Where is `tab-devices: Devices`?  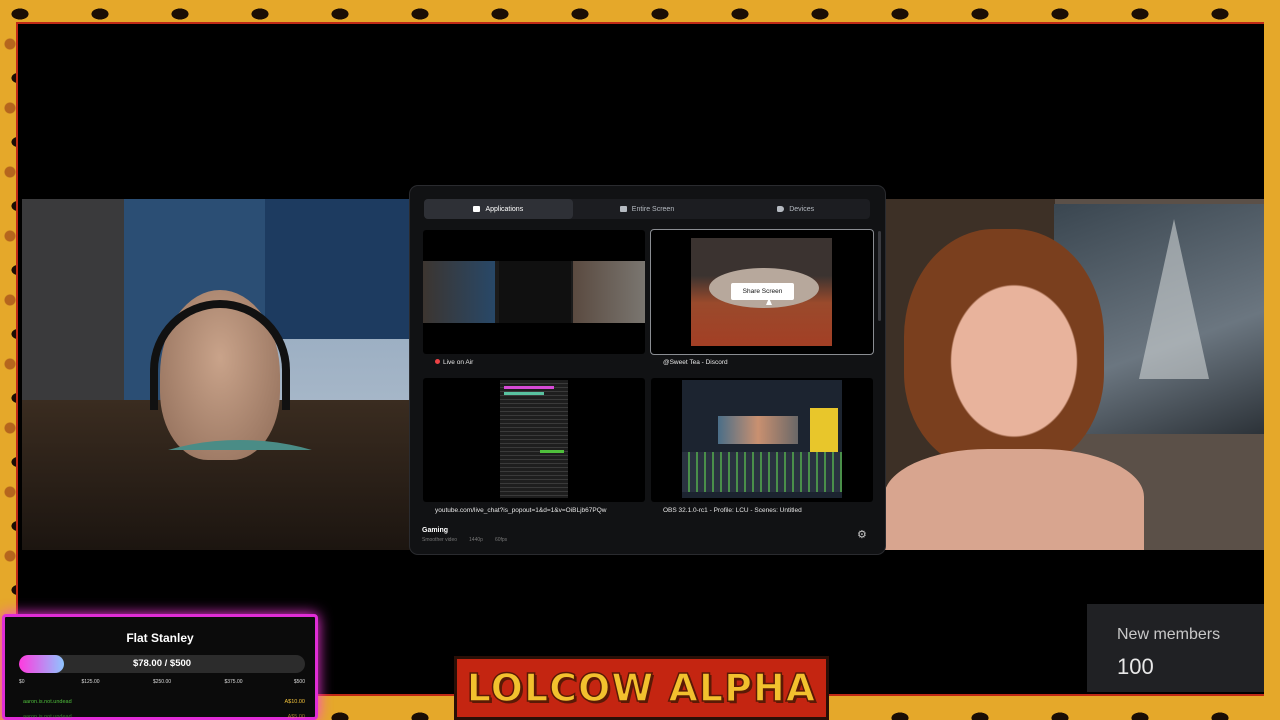 tab-devices: Devices is located at coordinates (795, 209).